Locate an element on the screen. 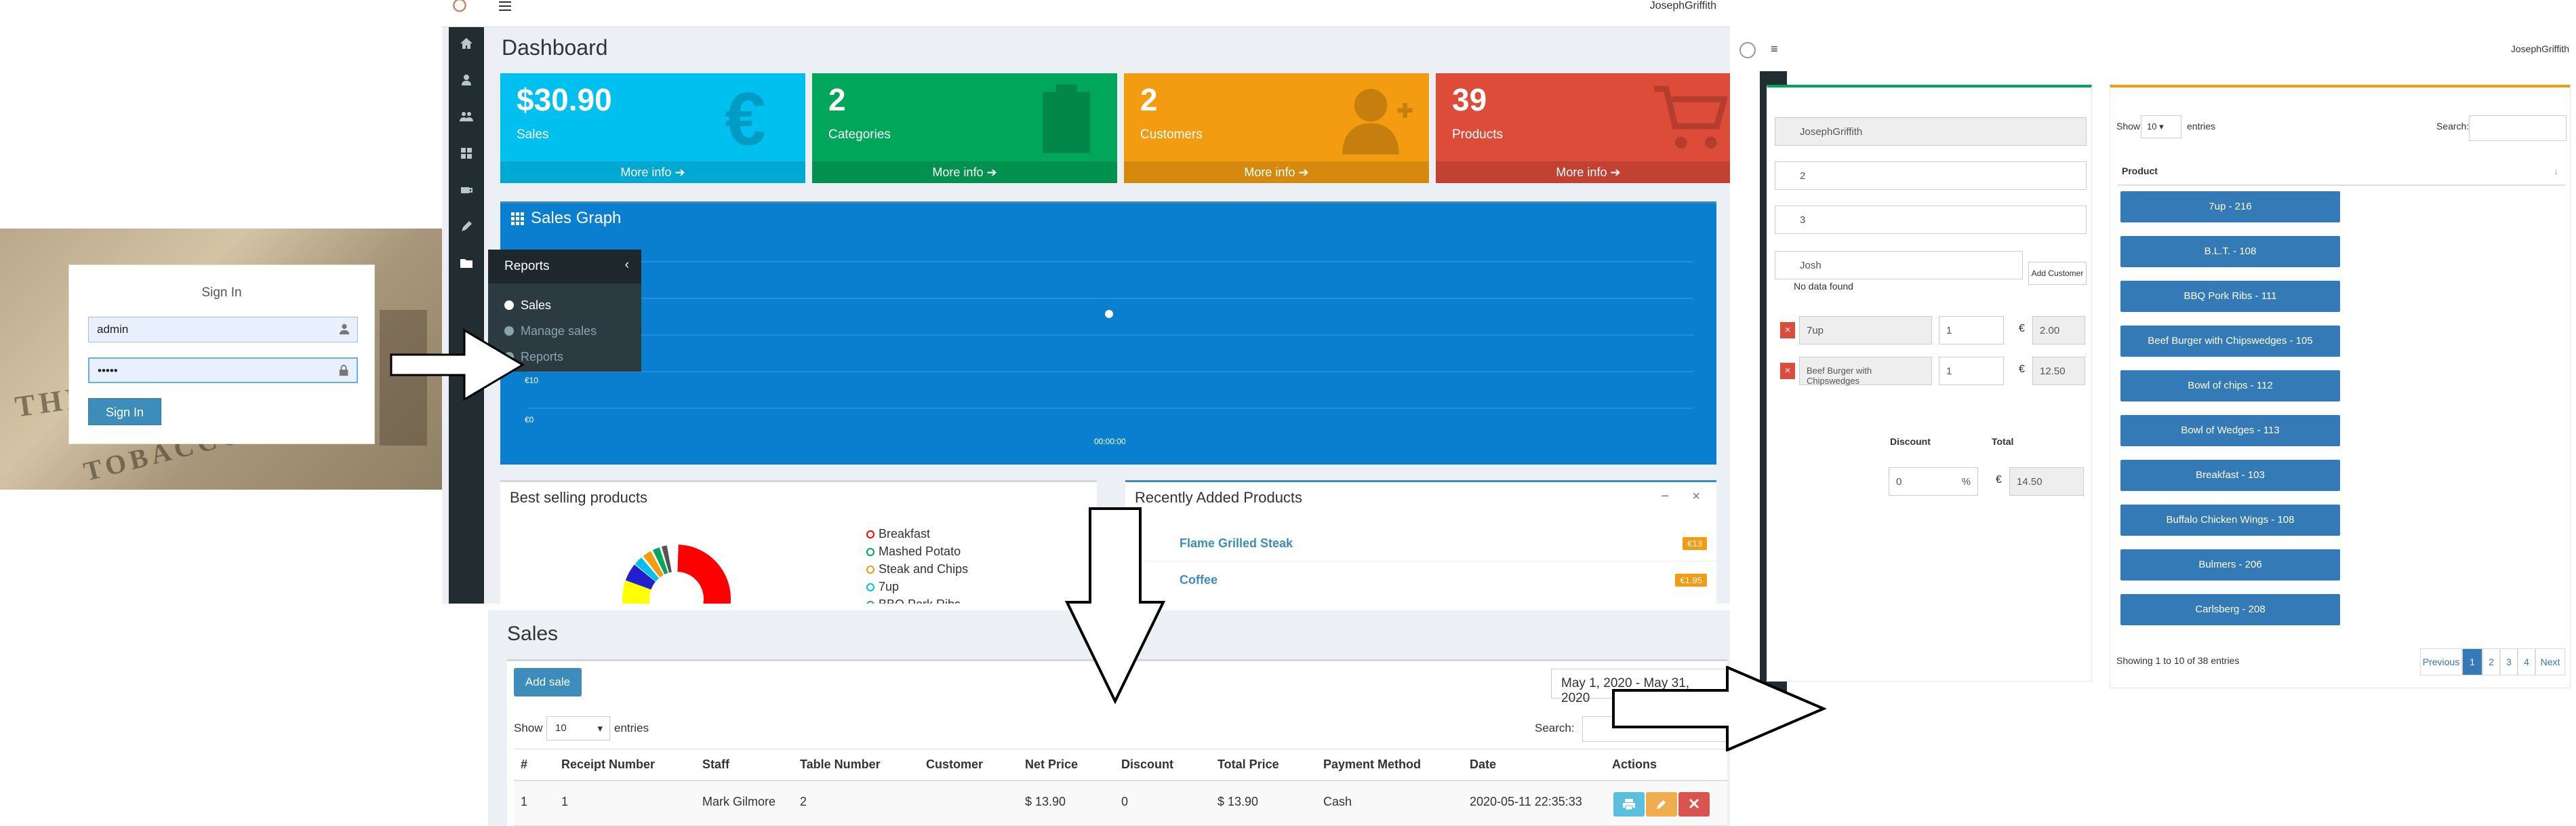 The height and width of the screenshot is (826, 2576). print-button is located at coordinates (1629, 804).